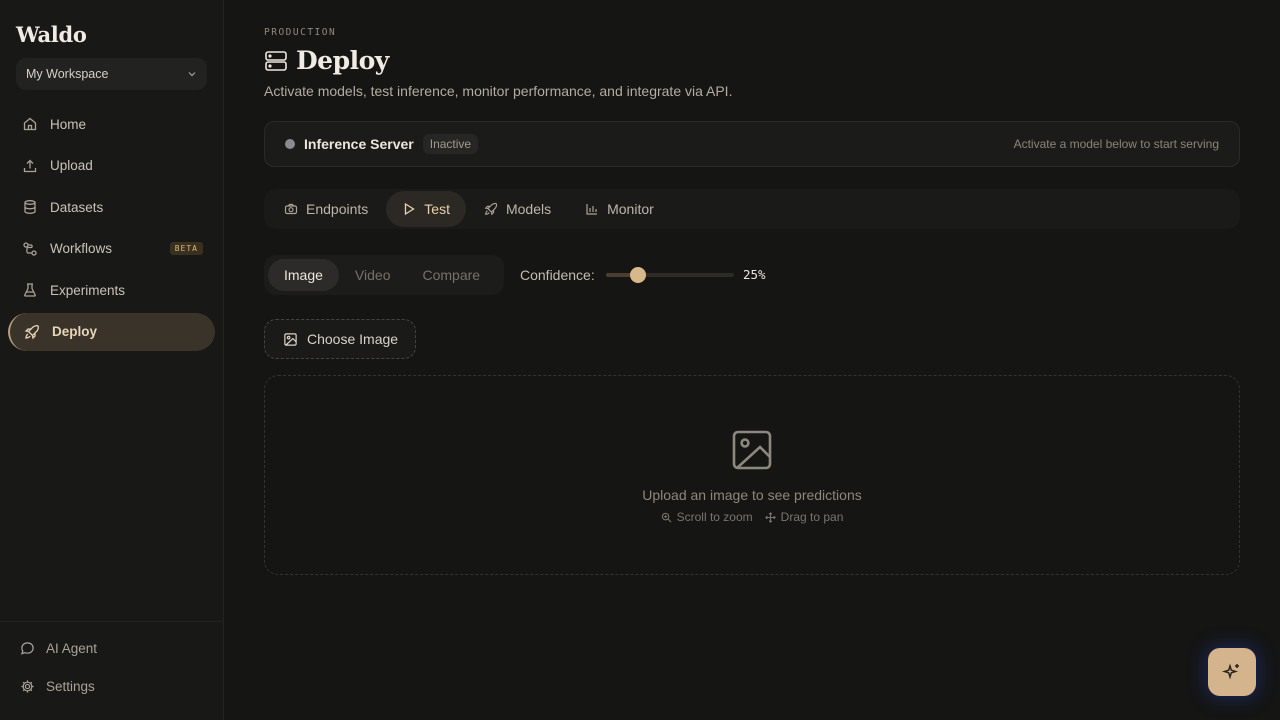 Image resolution: width=1280 pixels, height=720 pixels. I want to click on status-badge: Inactive, so click(450, 144).